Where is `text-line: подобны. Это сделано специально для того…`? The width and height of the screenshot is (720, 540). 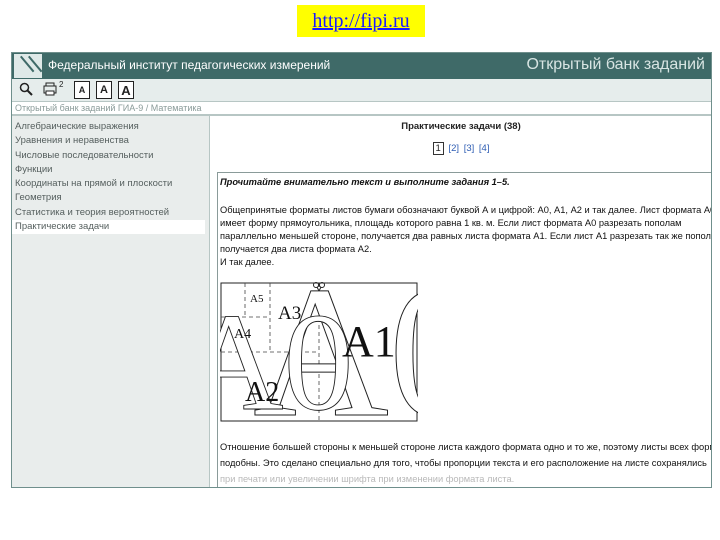
text-line: подобны. Это сделано специально для того… is located at coordinates (463, 463).